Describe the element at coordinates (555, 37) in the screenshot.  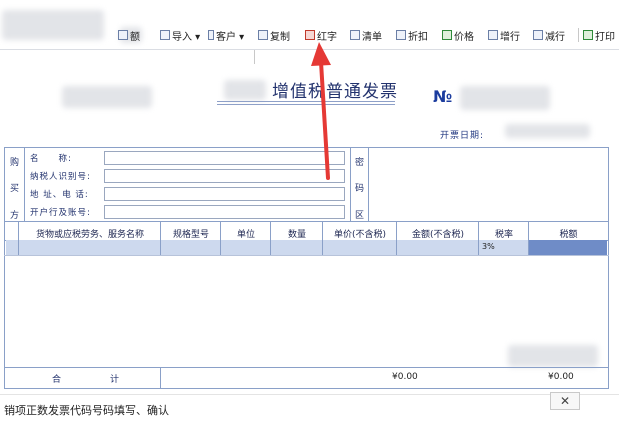
I see `toolbar-label: 减行` at that location.